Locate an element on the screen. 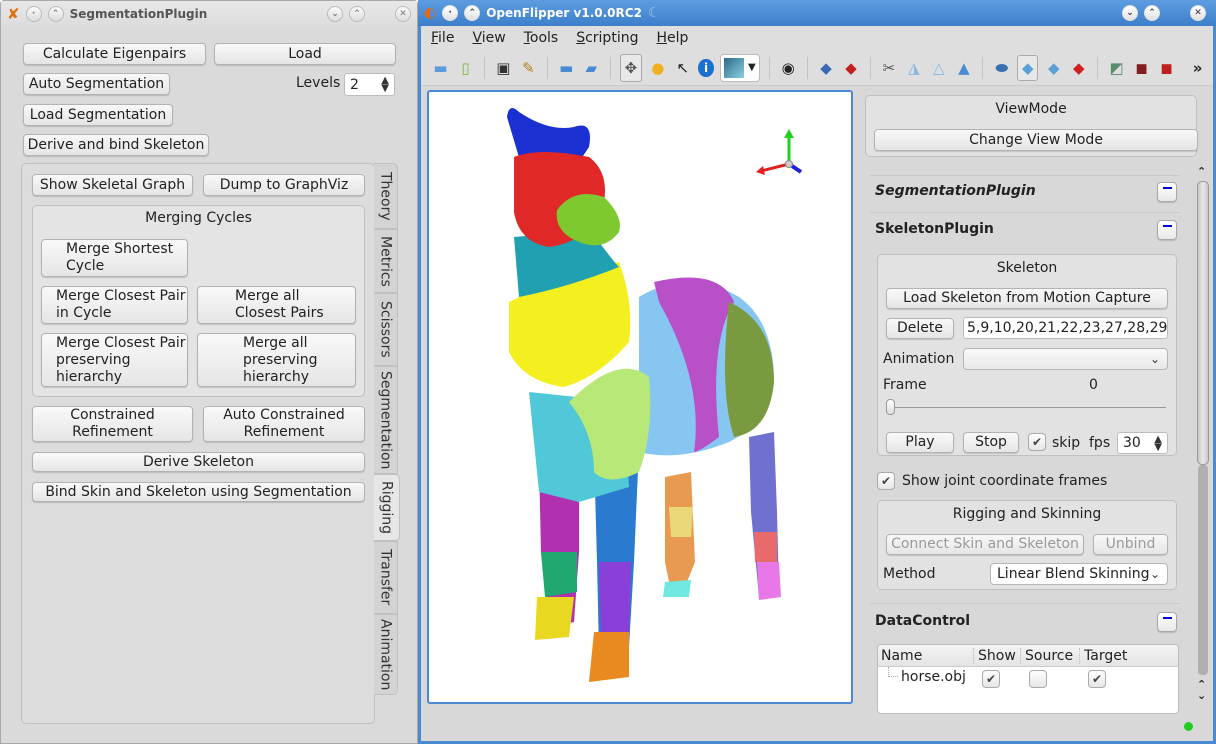 This screenshot has width=1216, height=744. tab-segmentation: Segmentation is located at coordinates (386, 420).